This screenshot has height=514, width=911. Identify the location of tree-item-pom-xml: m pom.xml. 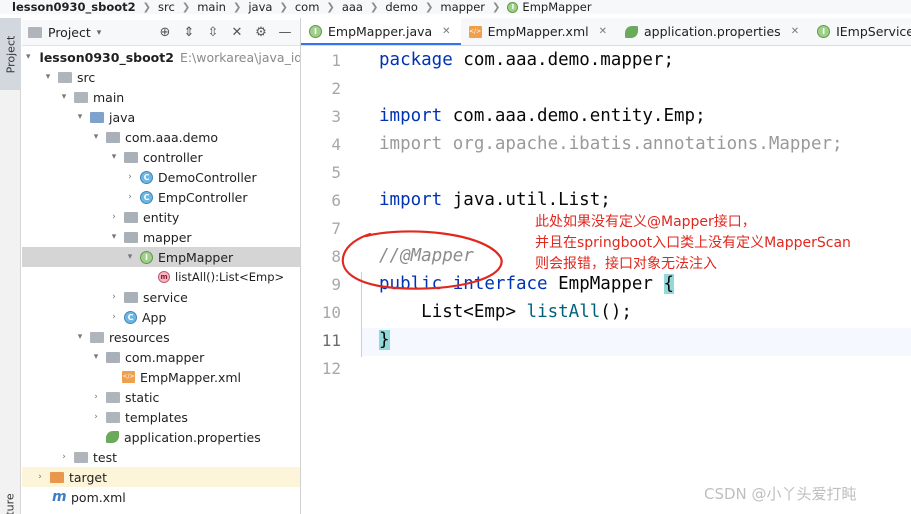
(161, 497).